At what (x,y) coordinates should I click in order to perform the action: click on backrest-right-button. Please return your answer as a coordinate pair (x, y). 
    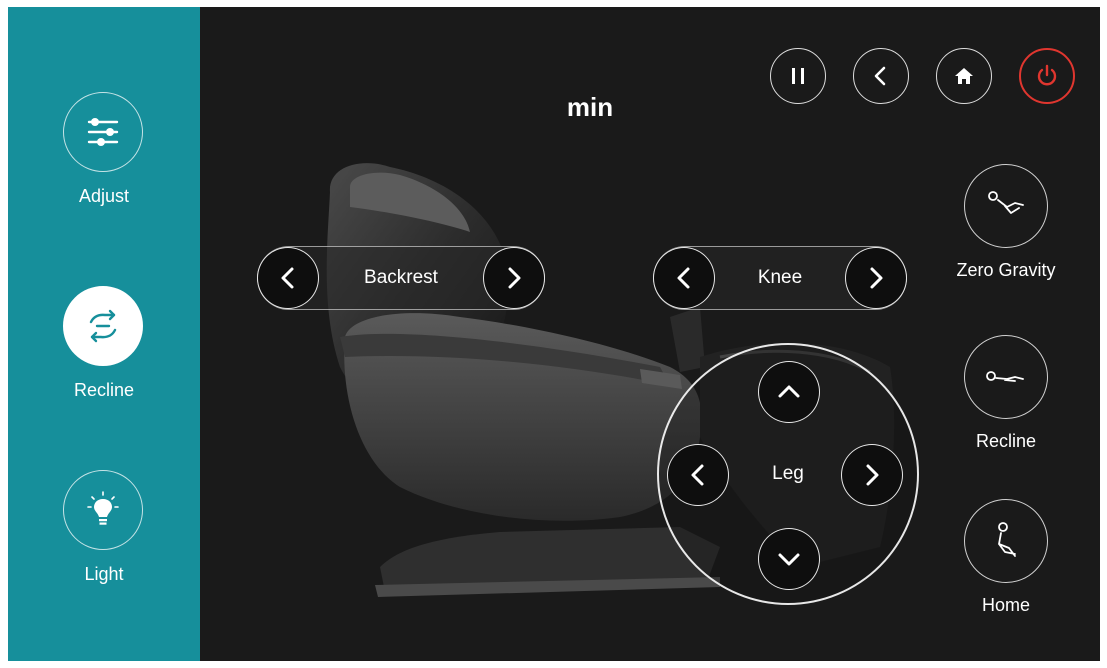
    Looking at the image, I should click on (514, 278).